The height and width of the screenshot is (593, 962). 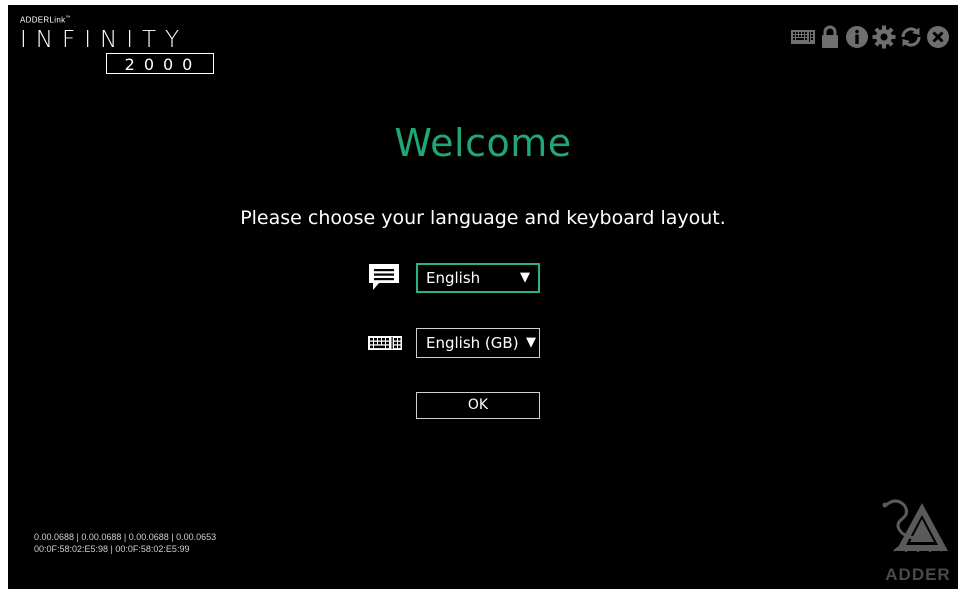 What do you see at coordinates (160, 63) in the screenshot?
I see `brand-model-number: 2000` at bounding box center [160, 63].